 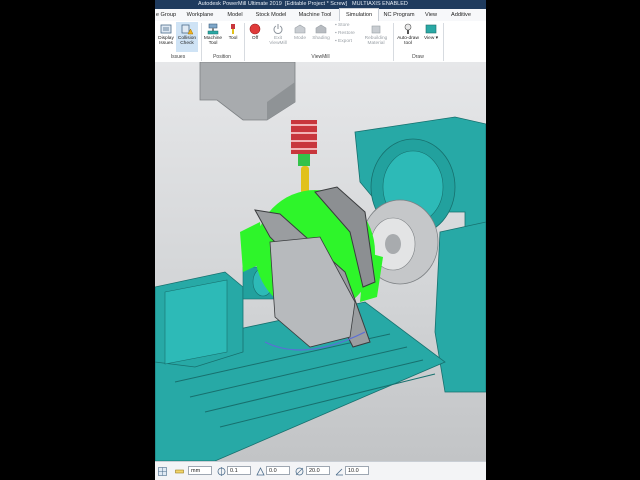 I want to click on rebuilding-material-button: Rebuilding Material, so click(x=376, y=34).